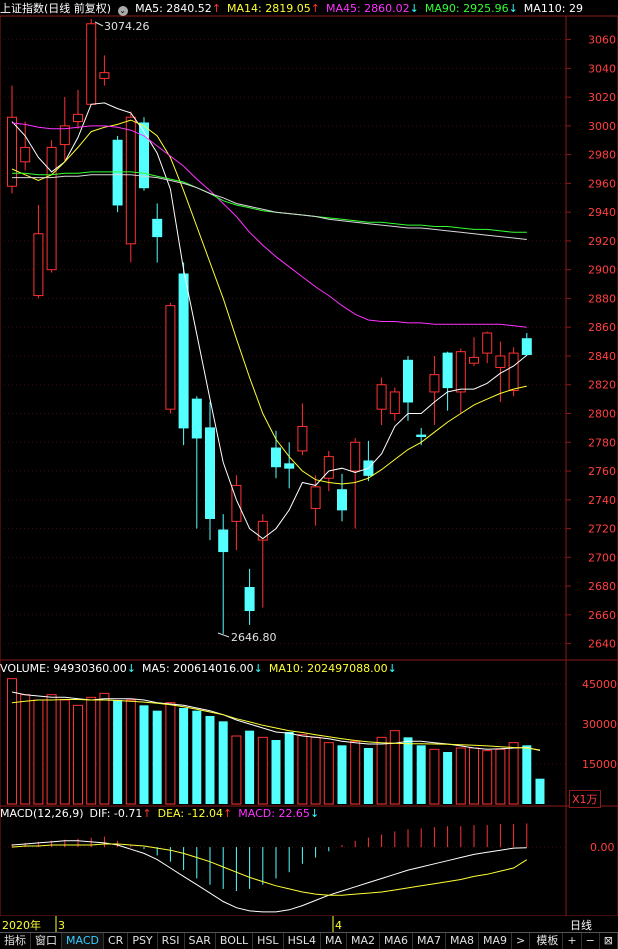 The width and height of the screenshot is (618, 949). Describe the element at coordinates (122, 26) in the screenshot. I see `high-annotation: 3074.26` at that location.